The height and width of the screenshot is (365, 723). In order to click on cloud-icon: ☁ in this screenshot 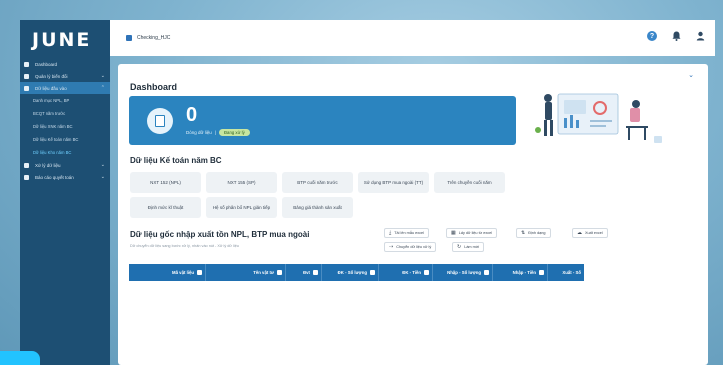, I will do `click(579, 233)`.